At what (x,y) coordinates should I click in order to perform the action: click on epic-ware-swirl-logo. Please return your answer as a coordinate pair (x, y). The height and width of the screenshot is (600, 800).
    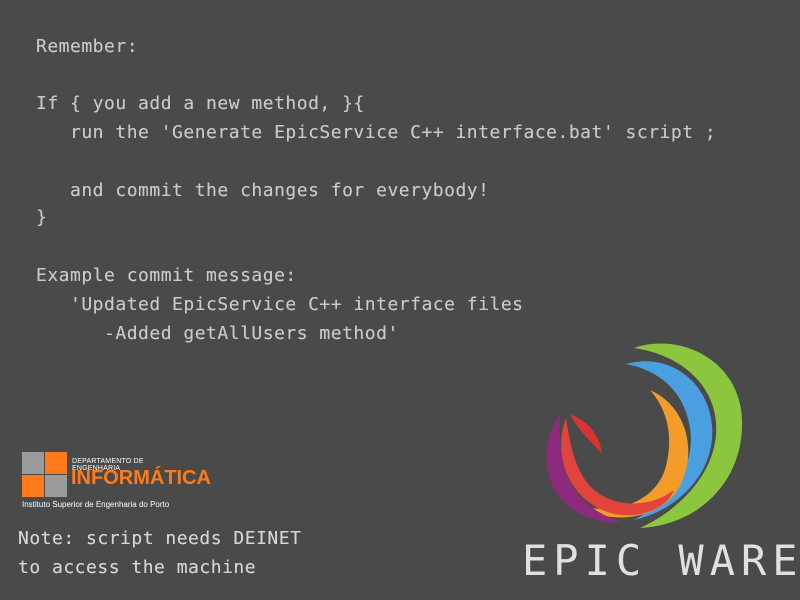
    Looking at the image, I should click on (644, 435).